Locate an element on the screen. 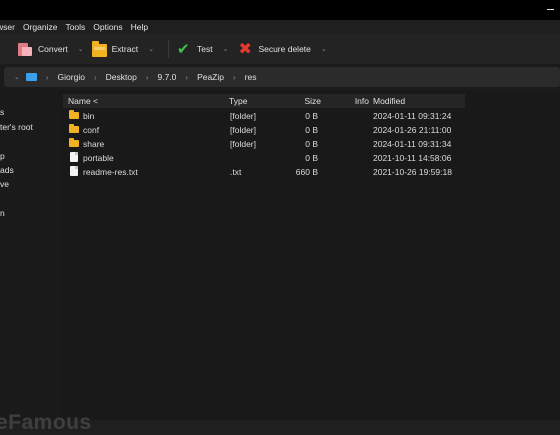 The width and height of the screenshot is (560, 435). table-row: share [folder] 0 B 2024-01-11 09:31:34 is located at coordinates (264, 144).